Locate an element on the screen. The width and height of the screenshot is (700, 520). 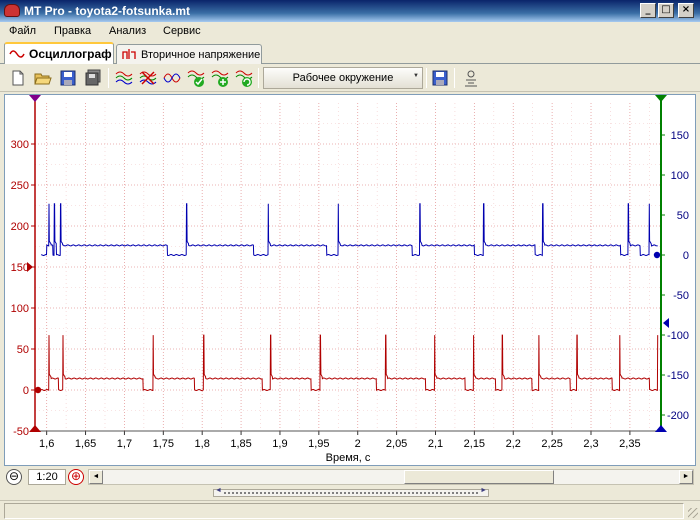
x-tick-label: 1,85 is located at coordinates (240, 444).